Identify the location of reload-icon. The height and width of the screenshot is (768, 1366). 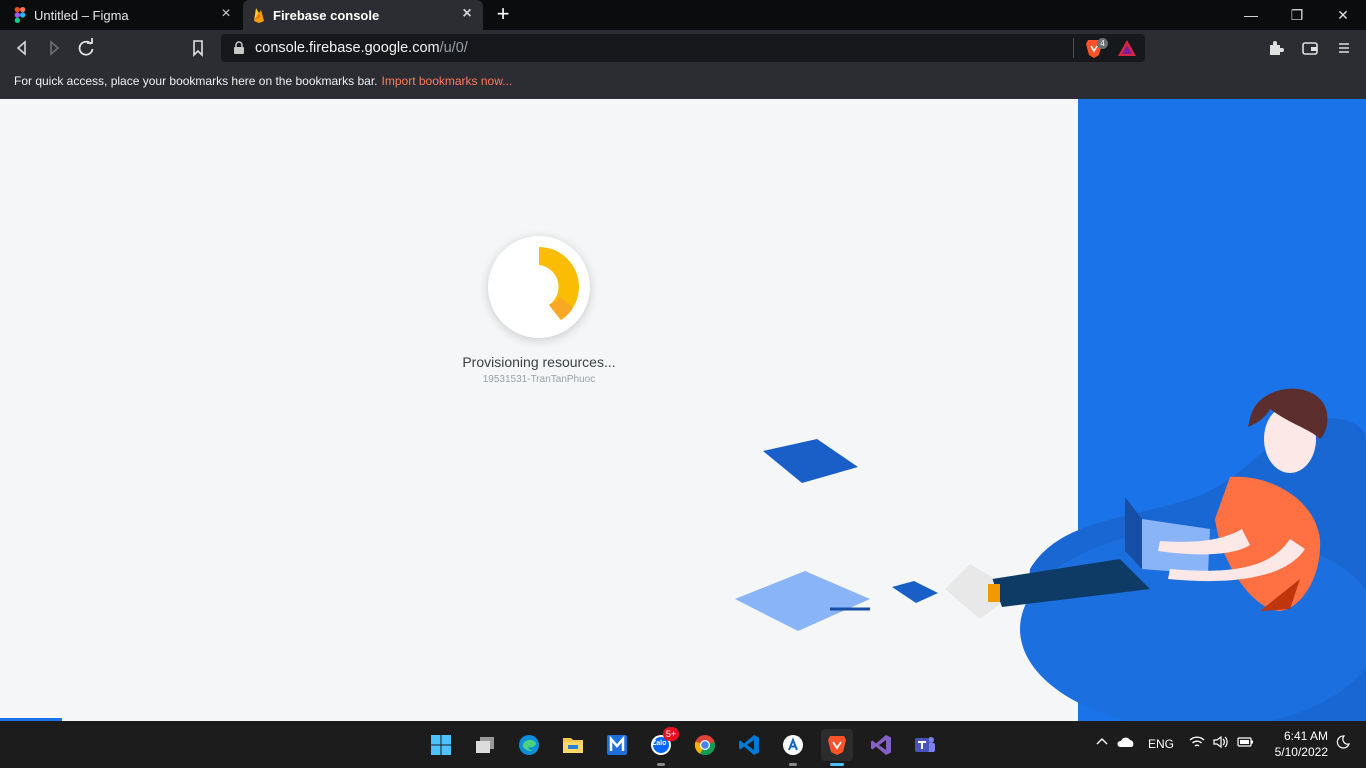
(86, 47).